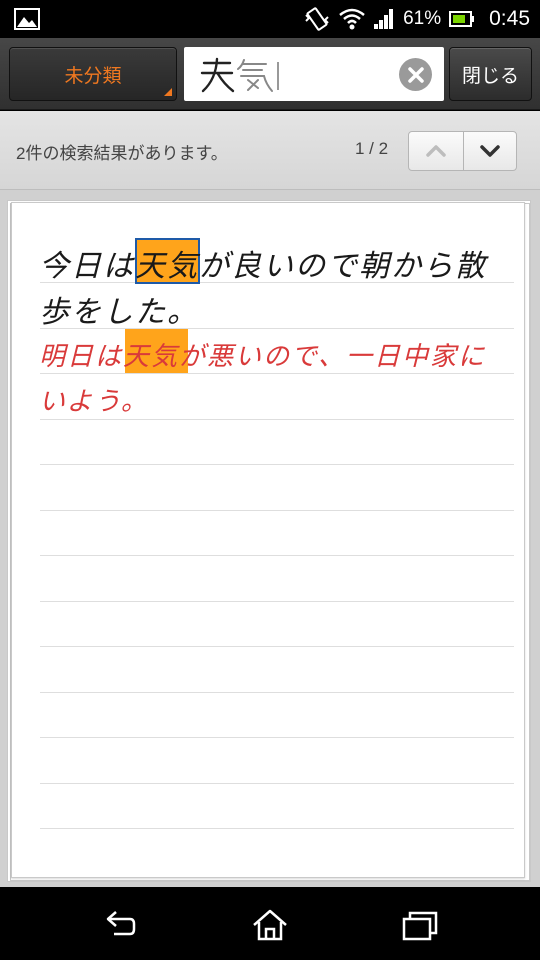 This screenshot has height=960, width=540. I want to click on chevron-up-icon, so click(436, 151).